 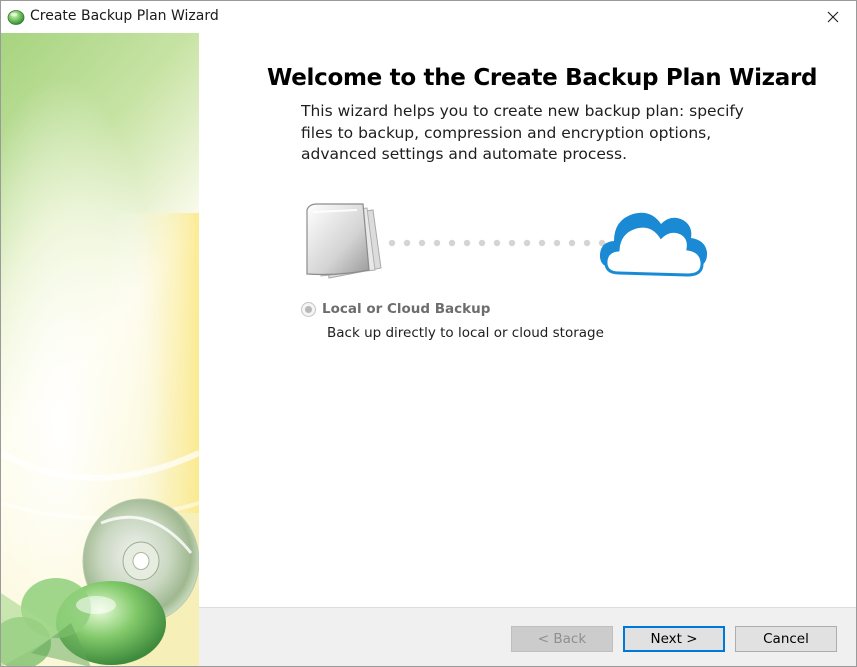 I want to click on backup-illustration, so click(x=514, y=243).